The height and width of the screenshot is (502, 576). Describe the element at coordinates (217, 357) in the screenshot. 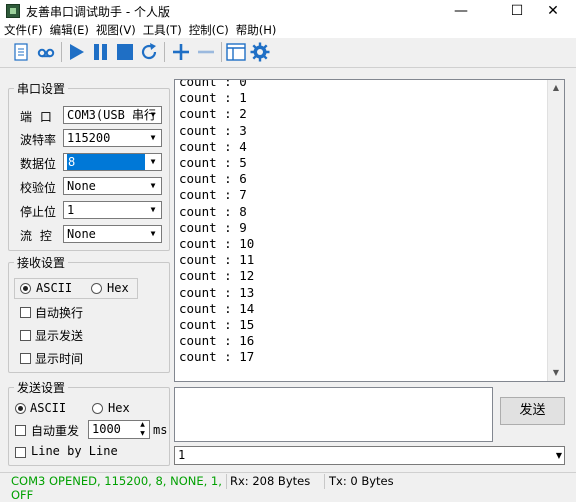

I see `receive-line: count : 17` at that location.